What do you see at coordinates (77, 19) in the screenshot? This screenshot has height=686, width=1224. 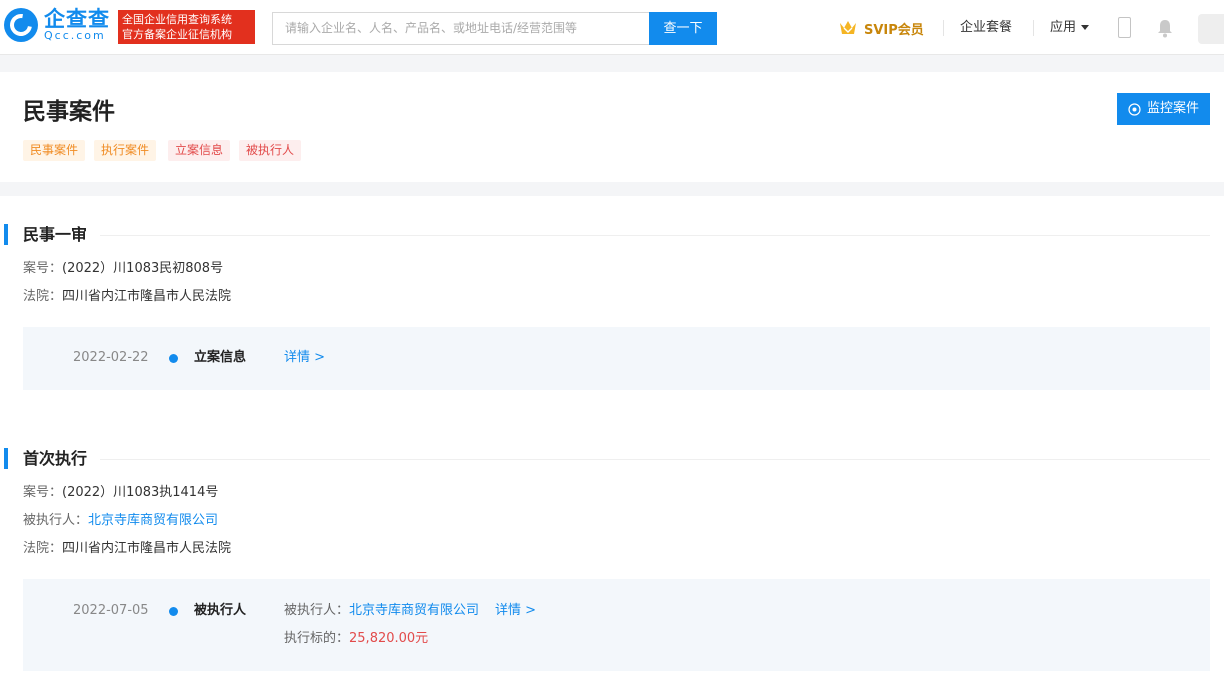 I see `logo-cn: 企查查` at bounding box center [77, 19].